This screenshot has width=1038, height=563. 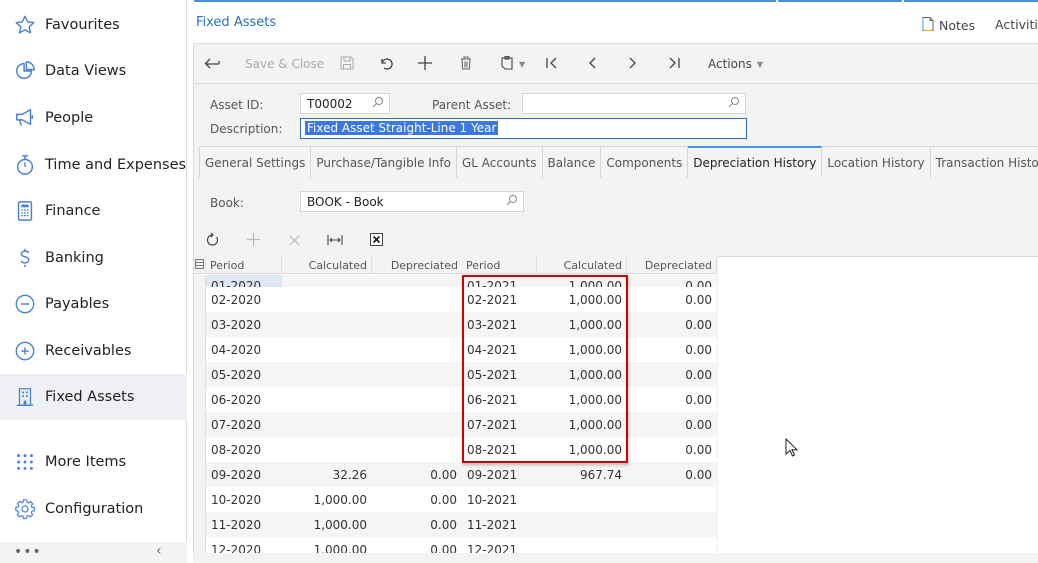 I want to click on cell-period-2: 08-2021, so click(x=499, y=449).